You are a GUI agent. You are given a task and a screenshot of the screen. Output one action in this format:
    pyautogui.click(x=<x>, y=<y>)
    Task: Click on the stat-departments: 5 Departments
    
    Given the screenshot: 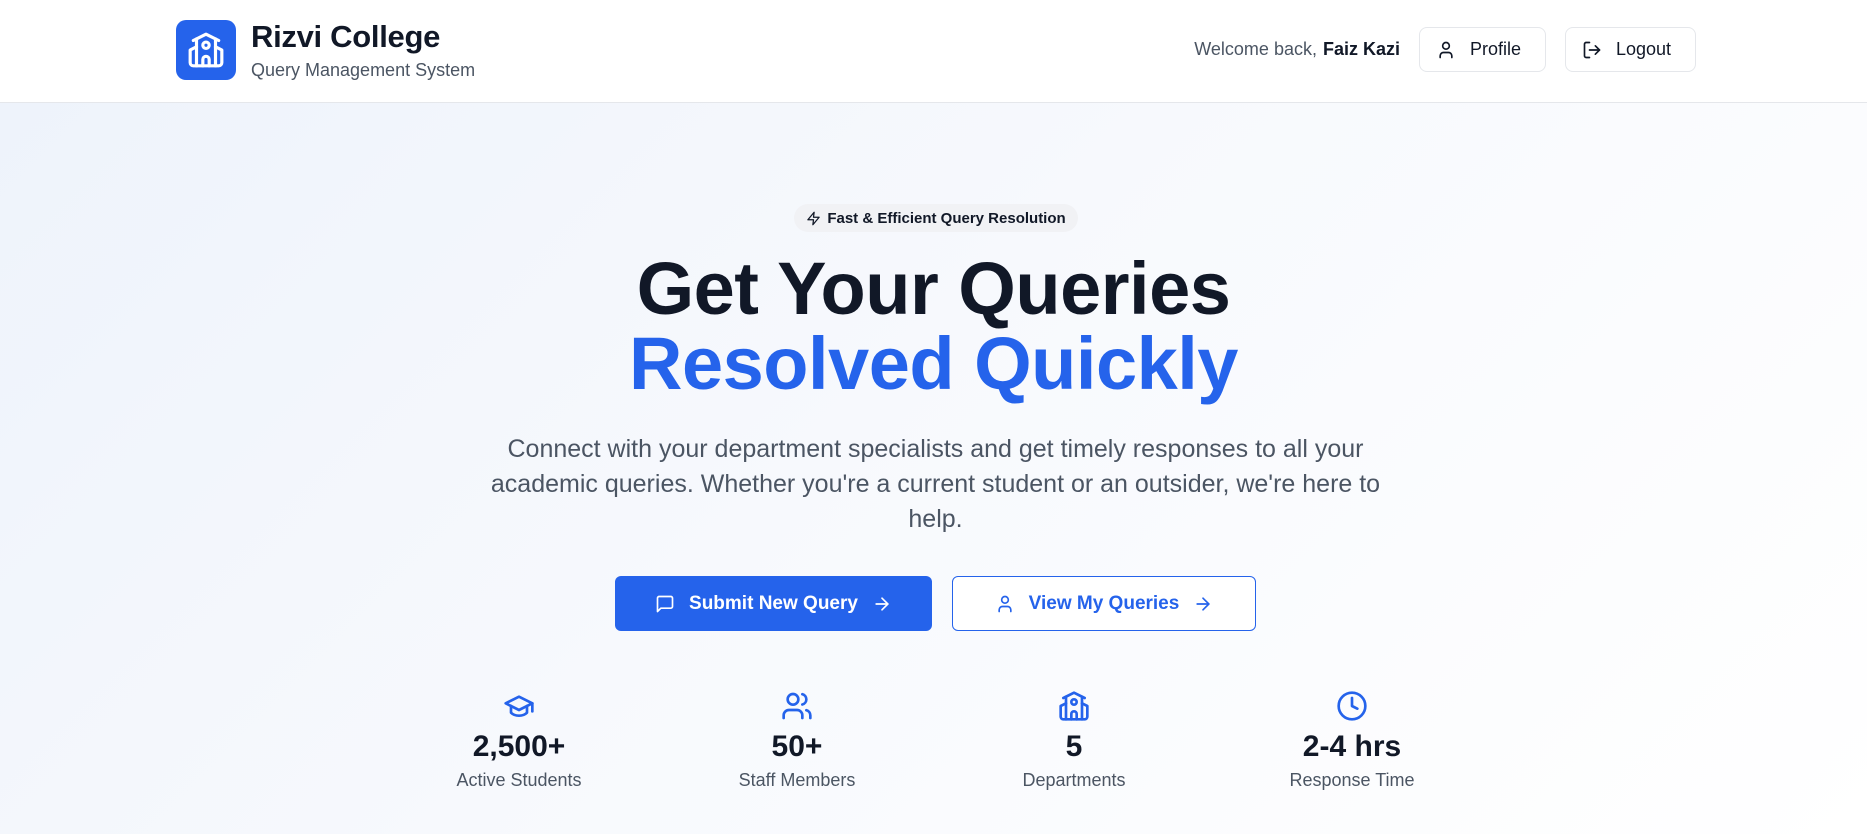 What is the action you would take?
    pyautogui.click(x=1074, y=740)
    